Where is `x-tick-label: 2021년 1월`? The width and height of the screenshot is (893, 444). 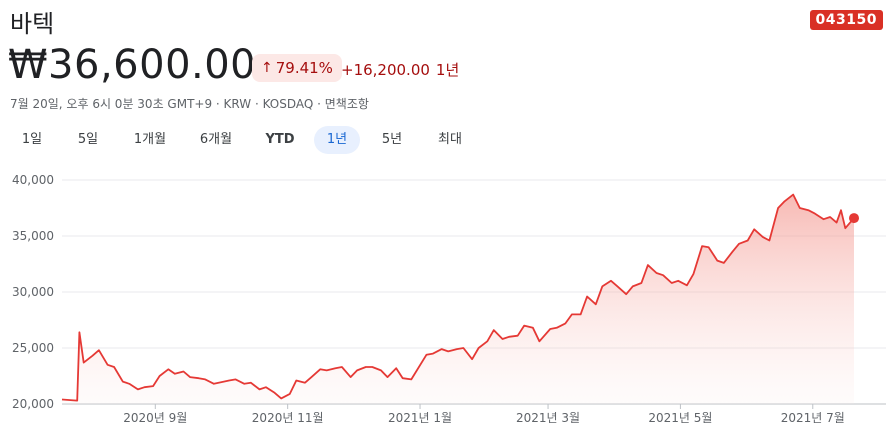
x-tick-label: 2021년 1월 is located at coordinates (420, 418).